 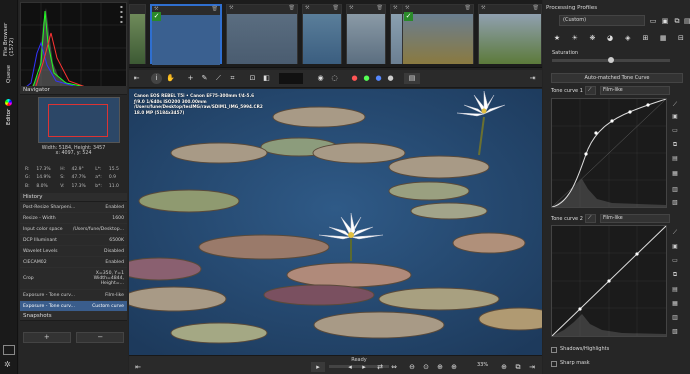 What do you see at coordinates (426, 367) in the screenshot?
I see `zoom-100-icon: ⊙` at bounding box center [426, 367].